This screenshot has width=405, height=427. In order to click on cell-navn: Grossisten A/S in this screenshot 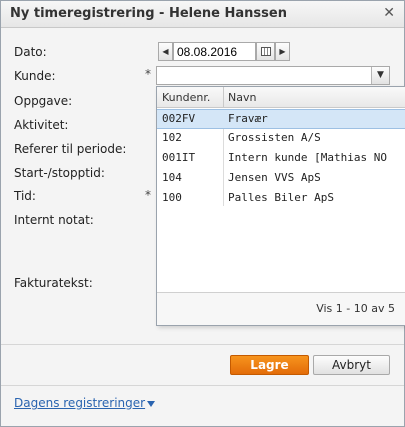, I will do `click(274, 137)`.